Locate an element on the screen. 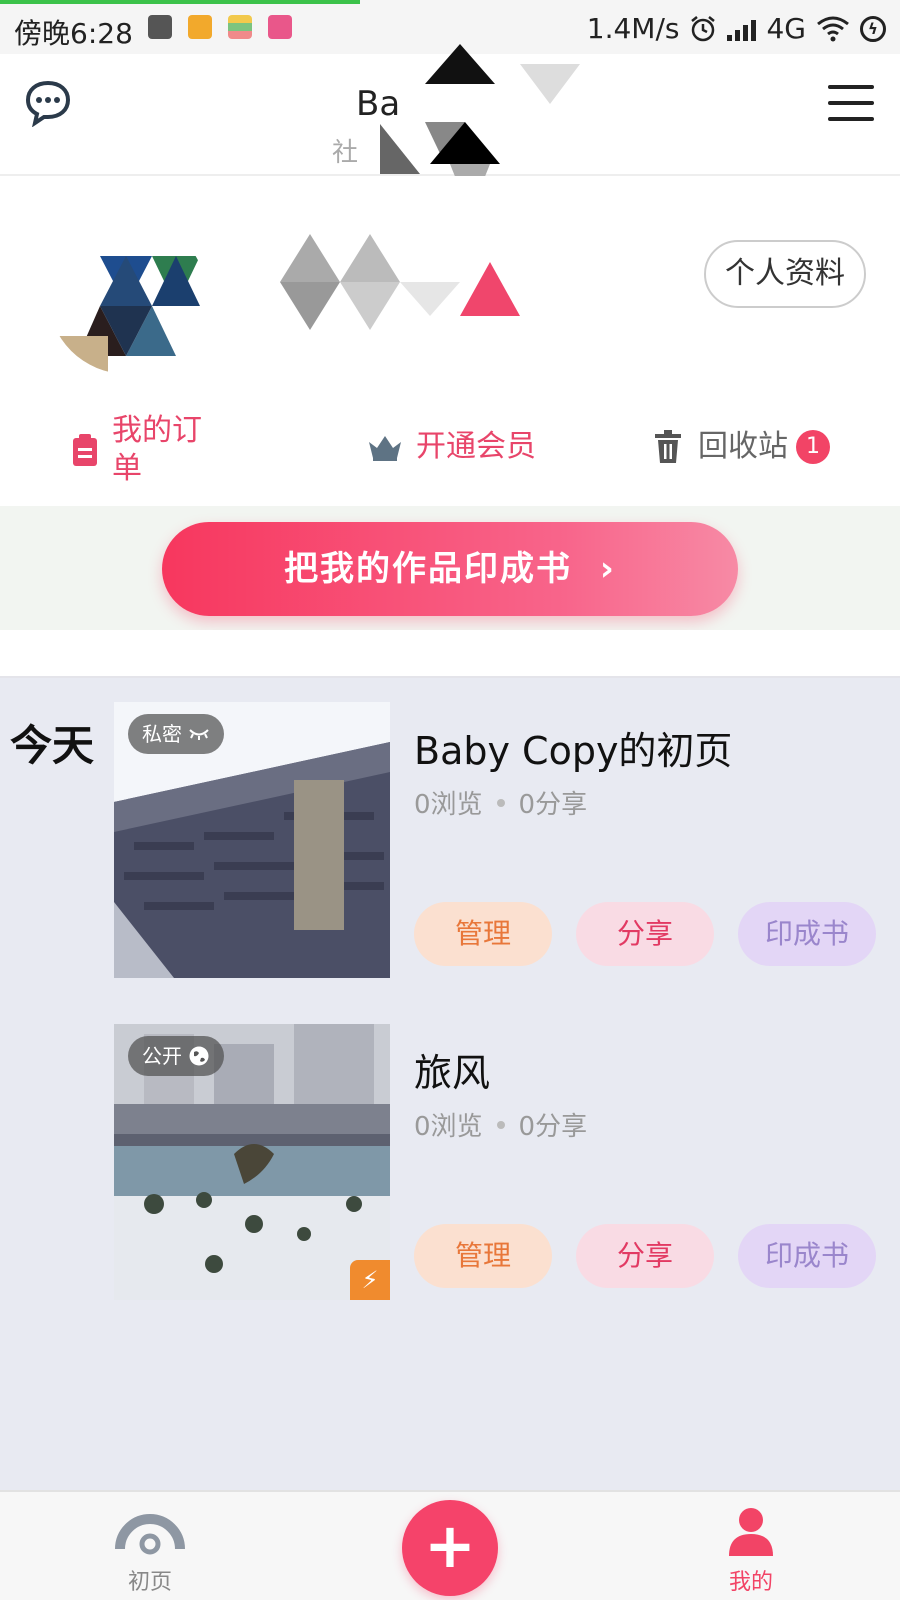 Image resolution: width=900 pixels, height=1600 pixels. status-time: 傍晚6:28 is located at coordinates (73, 33).